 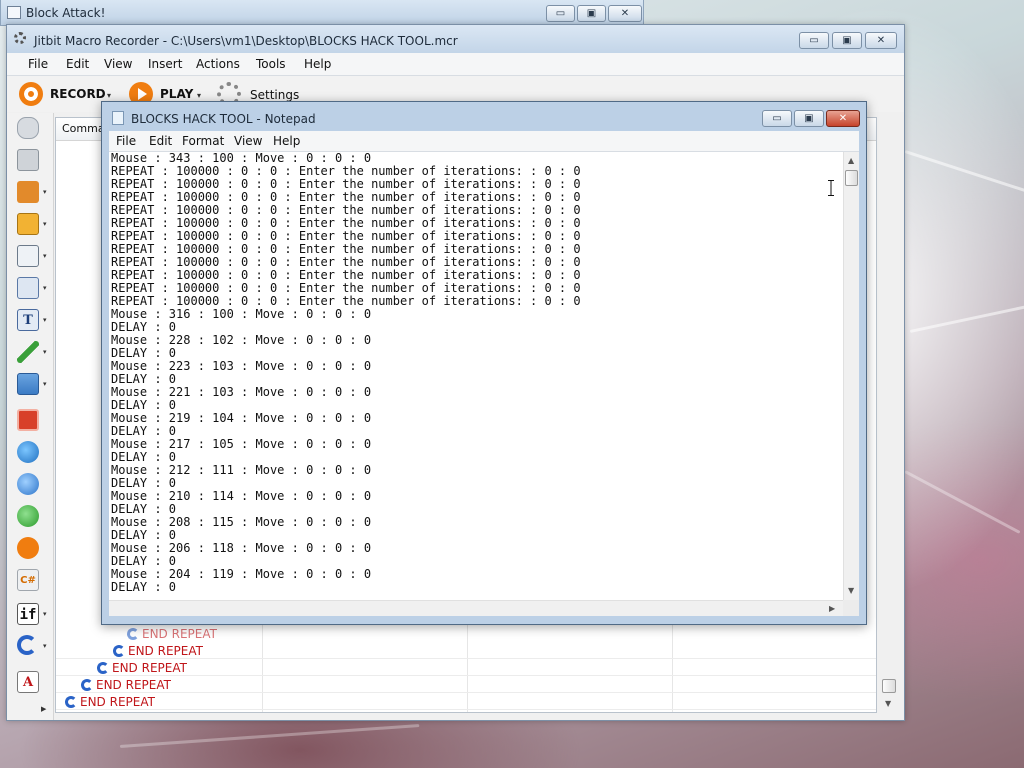 I want to click on text-line: Mouse : 217 : 105 : Move : 0 : 0 : 0, so click(x=241, y=444).